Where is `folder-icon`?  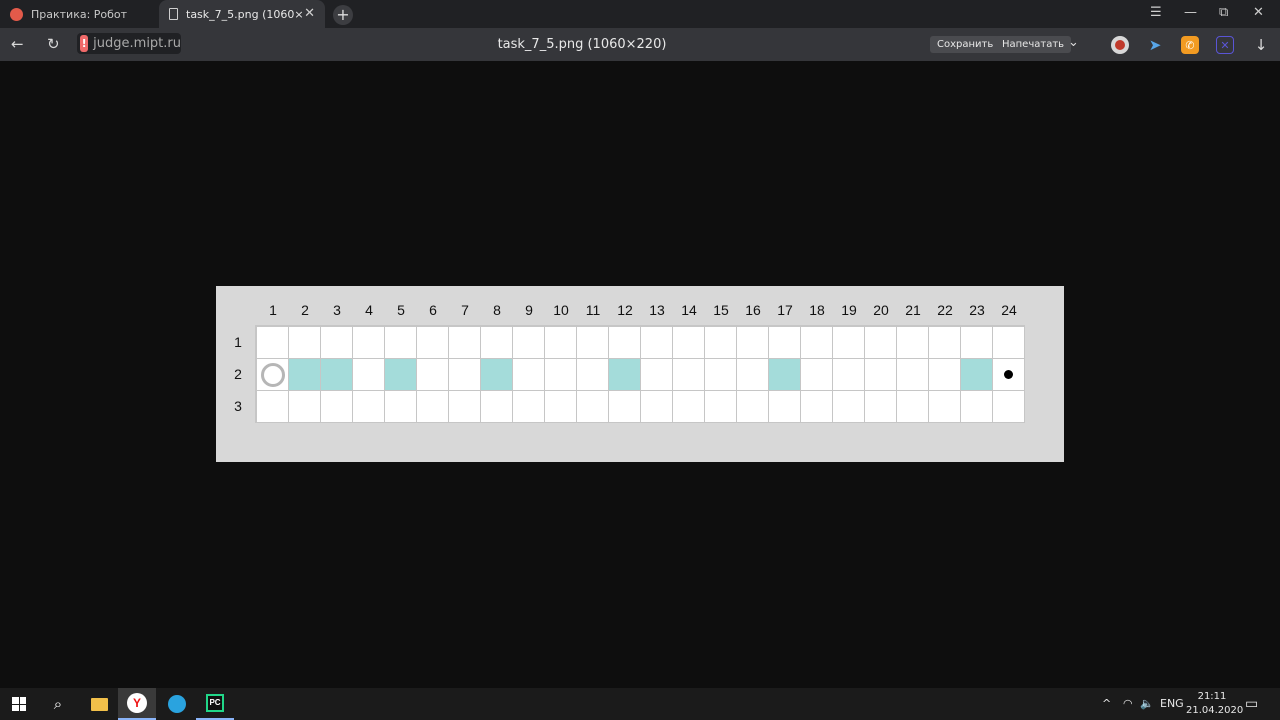
folder-icon is located at coordinates (99, 704).